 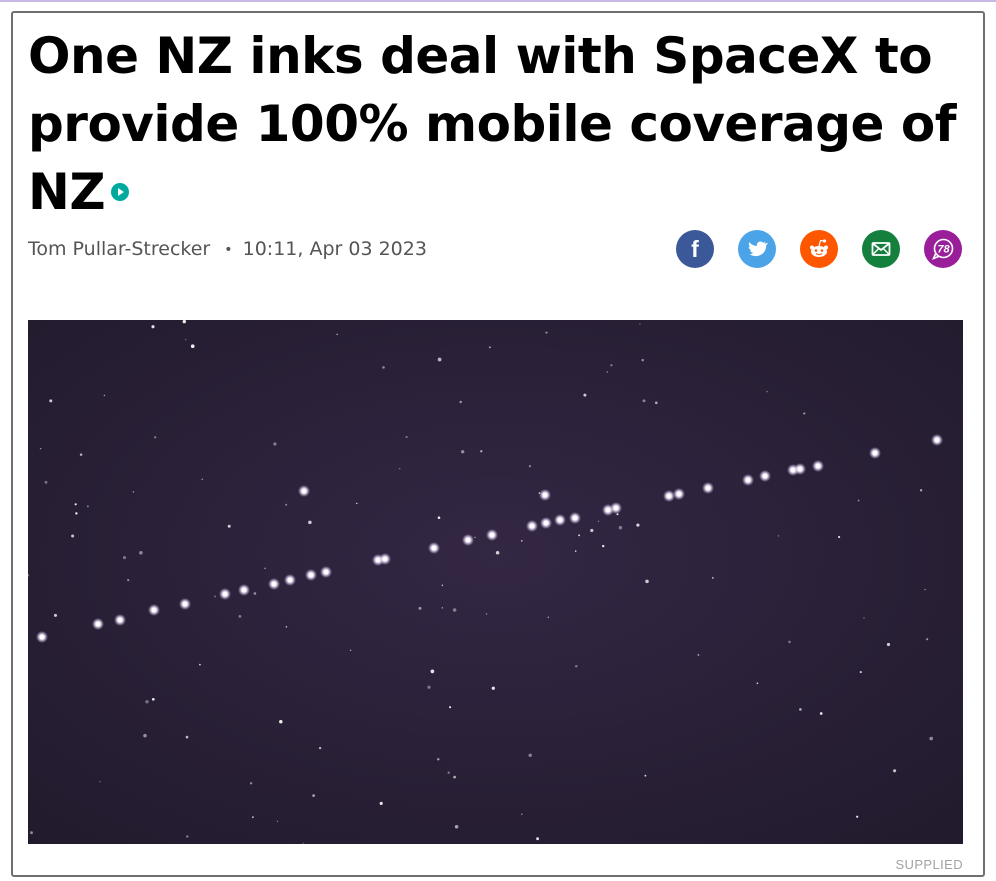 What do you see at coordinates (881, 249) in the screenshot?
I see `share-email-button` at bounding box center [881, 249].